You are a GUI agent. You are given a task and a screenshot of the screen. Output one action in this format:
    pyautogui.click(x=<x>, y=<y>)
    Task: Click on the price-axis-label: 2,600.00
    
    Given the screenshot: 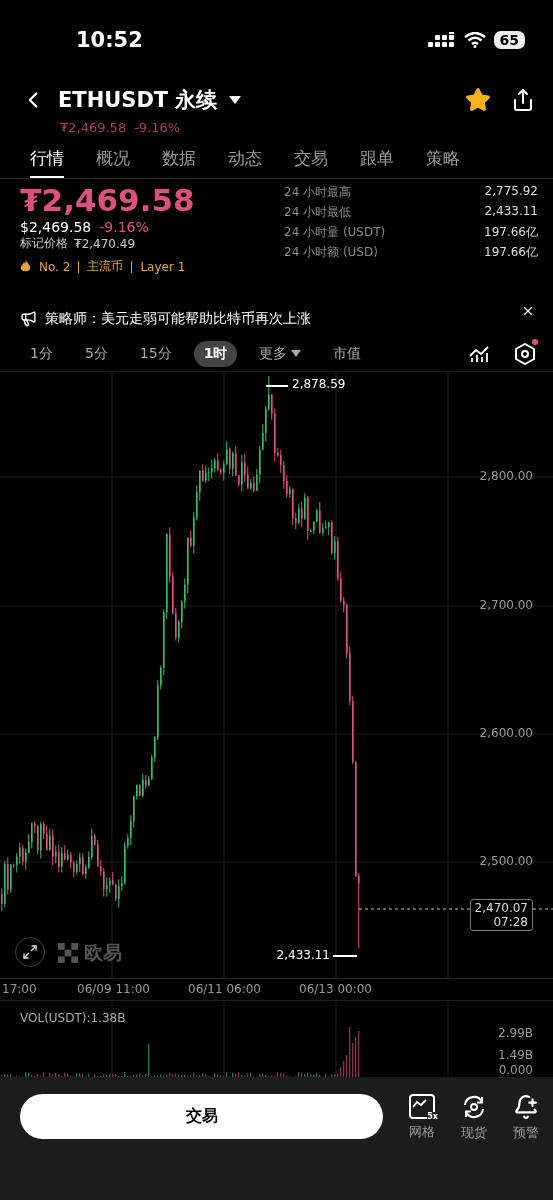 What is the action you would take?
    pyautogui.click(x=506, y=733)
    